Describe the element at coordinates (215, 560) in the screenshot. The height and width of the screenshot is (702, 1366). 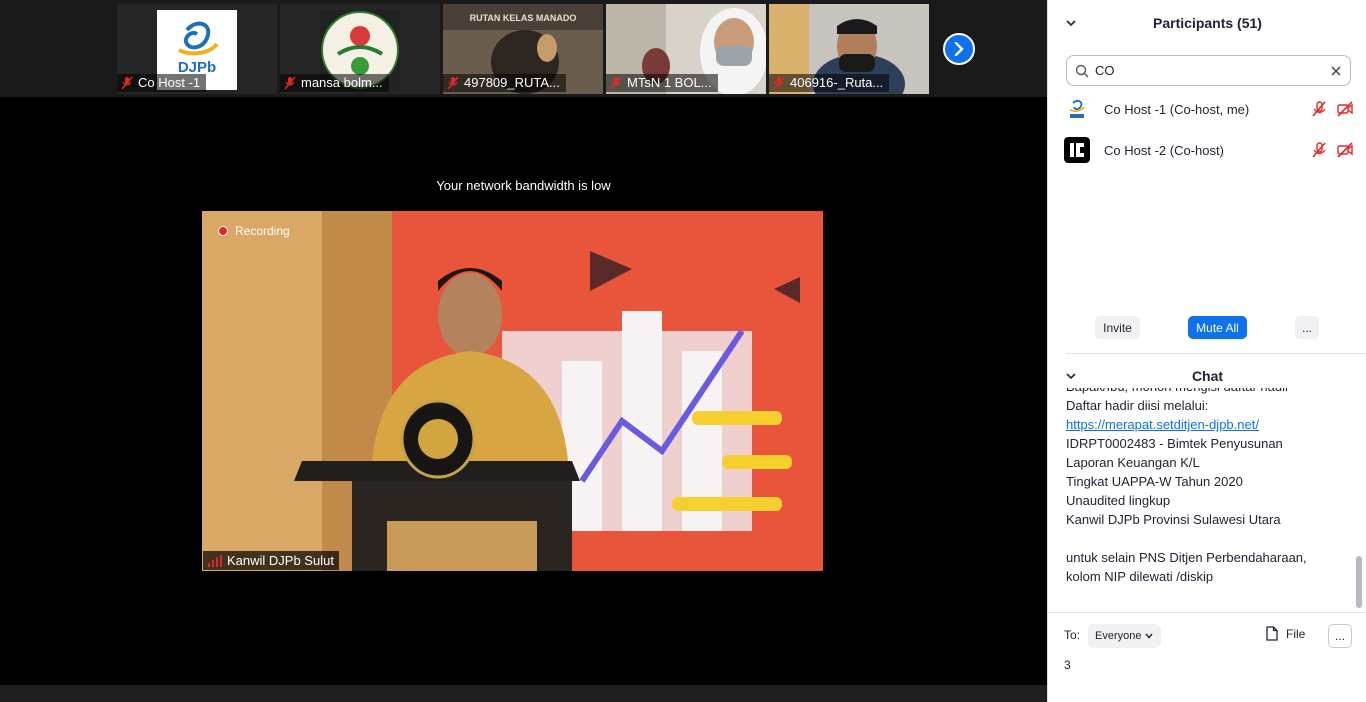
I see `signal-bars-icon` at that location.